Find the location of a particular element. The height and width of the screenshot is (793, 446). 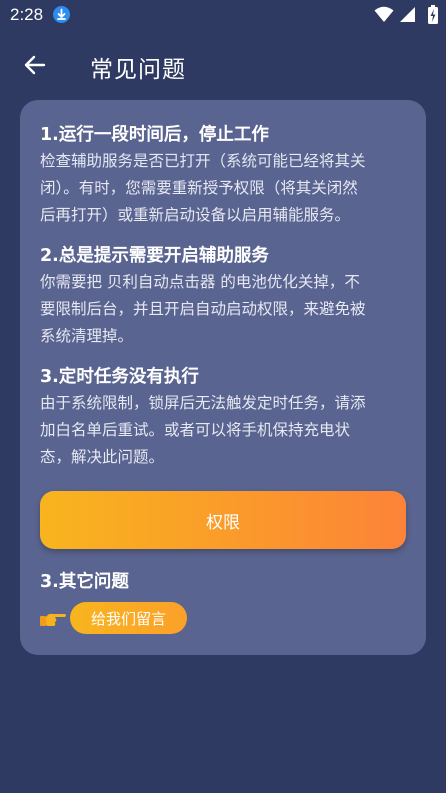

permission-button: 权限 is located at coordinates (223, 520).